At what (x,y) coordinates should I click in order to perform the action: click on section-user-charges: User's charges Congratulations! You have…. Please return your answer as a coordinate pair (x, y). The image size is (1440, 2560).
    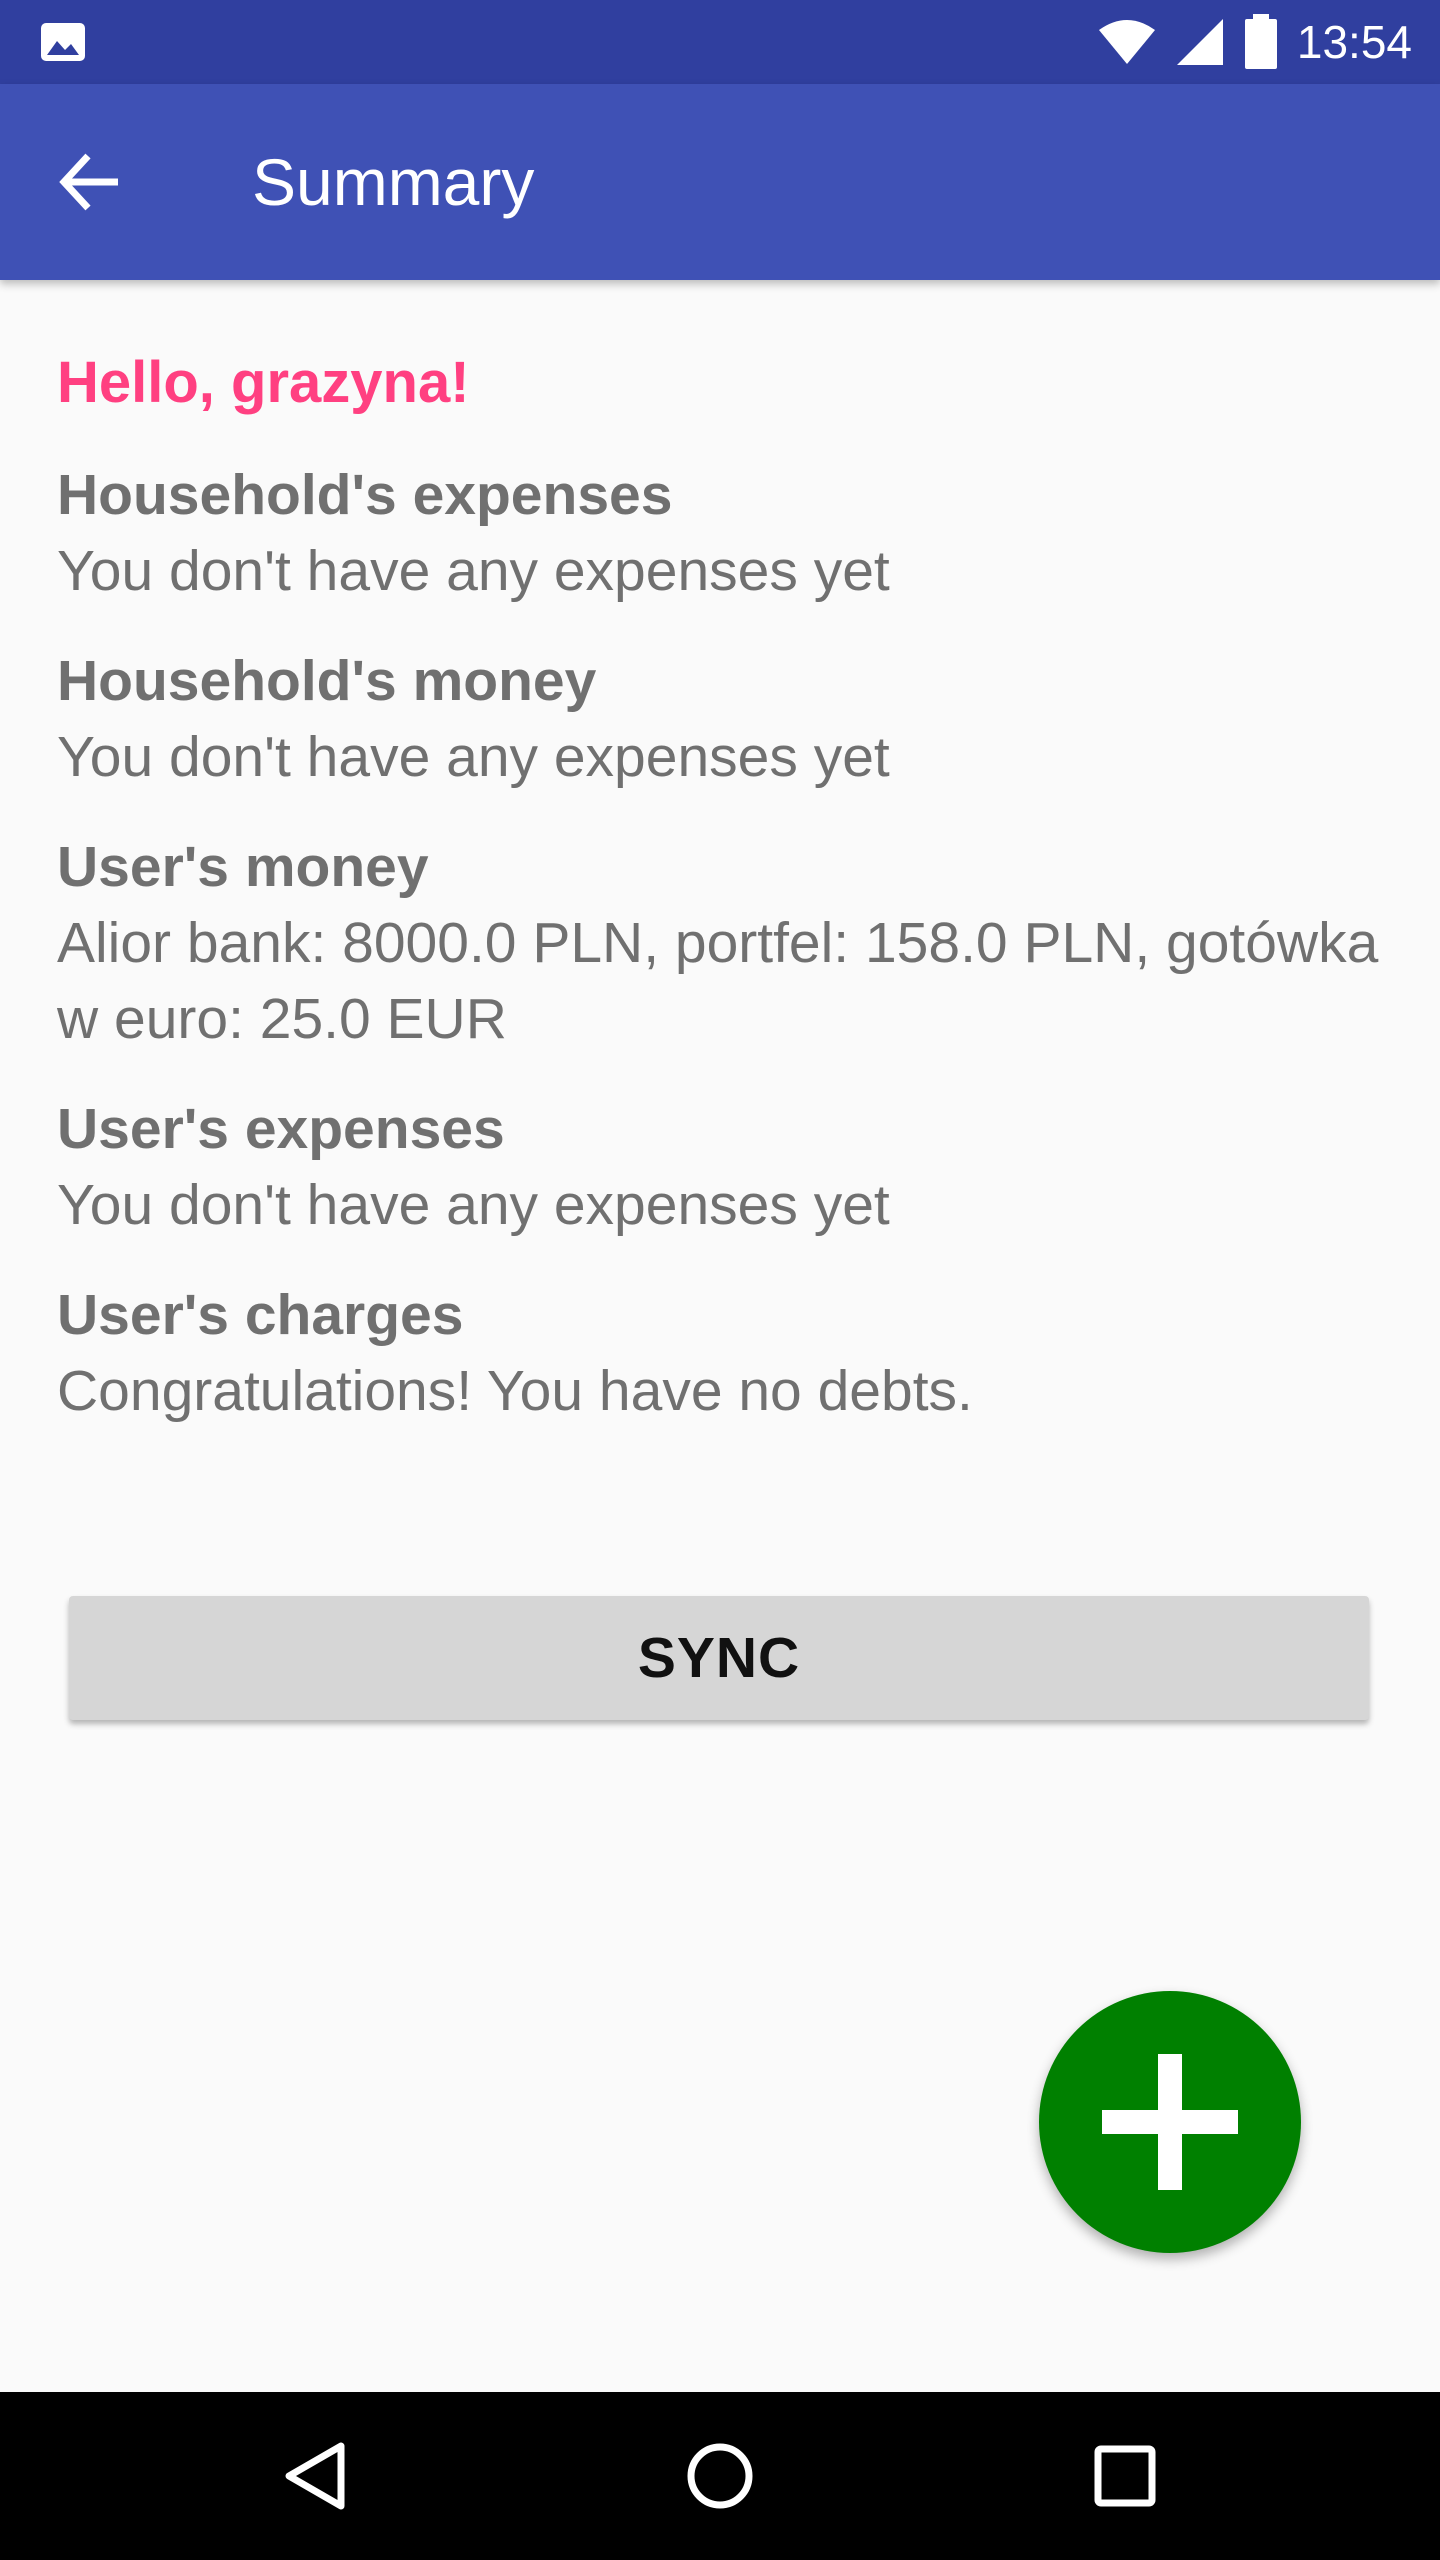
    Looking at the image, I should click on (722, 1353).